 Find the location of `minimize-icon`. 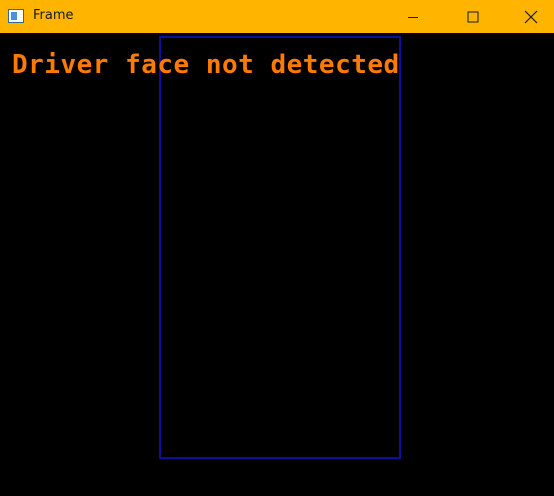

minimize-icon is located at coordinates (413, 17).